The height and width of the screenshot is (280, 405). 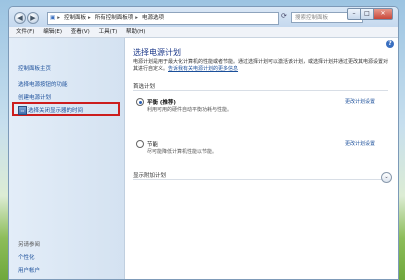 What do you see at coordinates (284, 16) in the screenshot?
I see `refresh-icon: ⟳` at bounding box center [284, 16].